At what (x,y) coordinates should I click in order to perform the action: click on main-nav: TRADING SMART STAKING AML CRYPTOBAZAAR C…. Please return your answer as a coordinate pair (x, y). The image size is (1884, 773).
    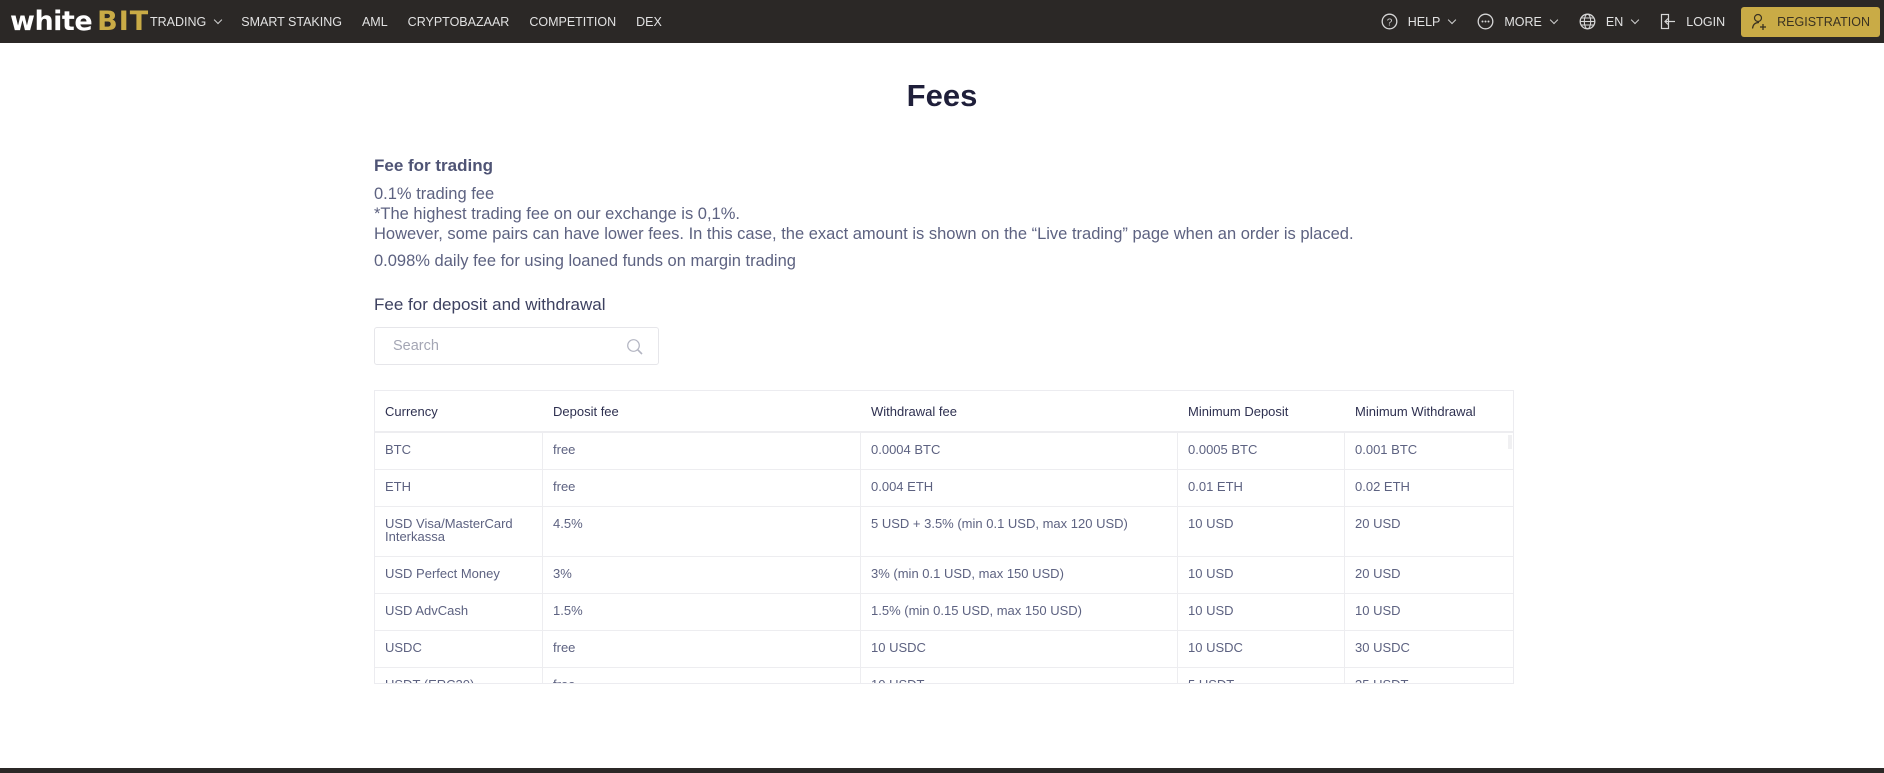
    Looking at the image, I should click on (416, 21).